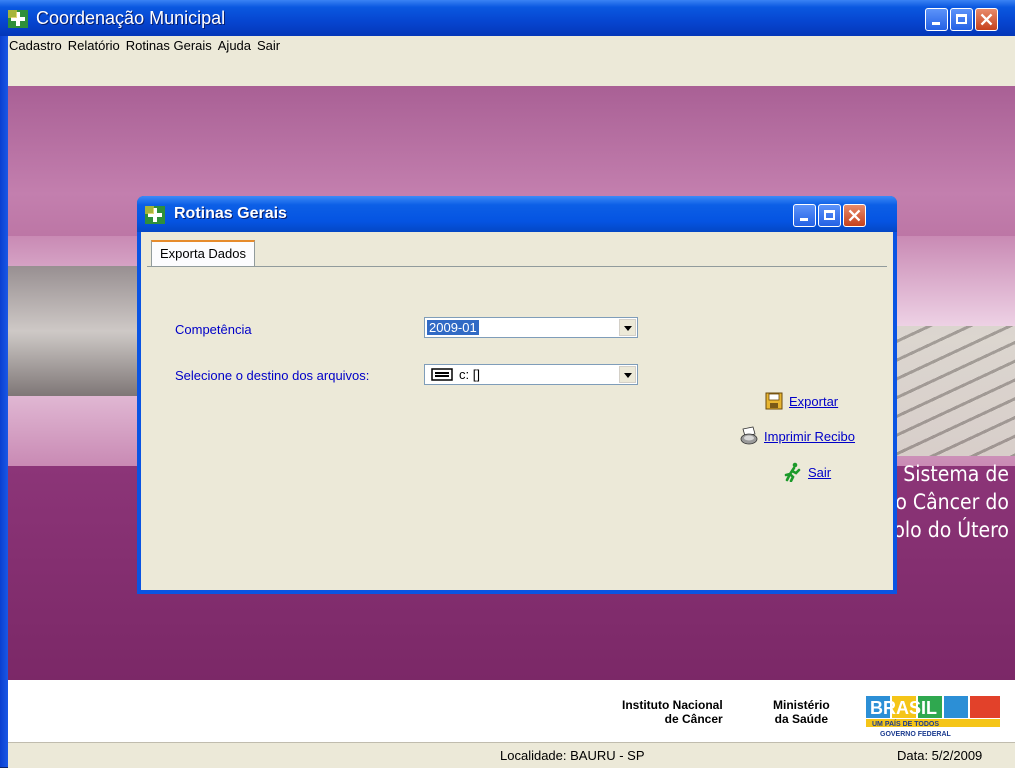 The height and width of the screenshot is (768, 1015). Describe the element at coordinates (511, 711) in the screenshot. I see `logo-bar` at that location.